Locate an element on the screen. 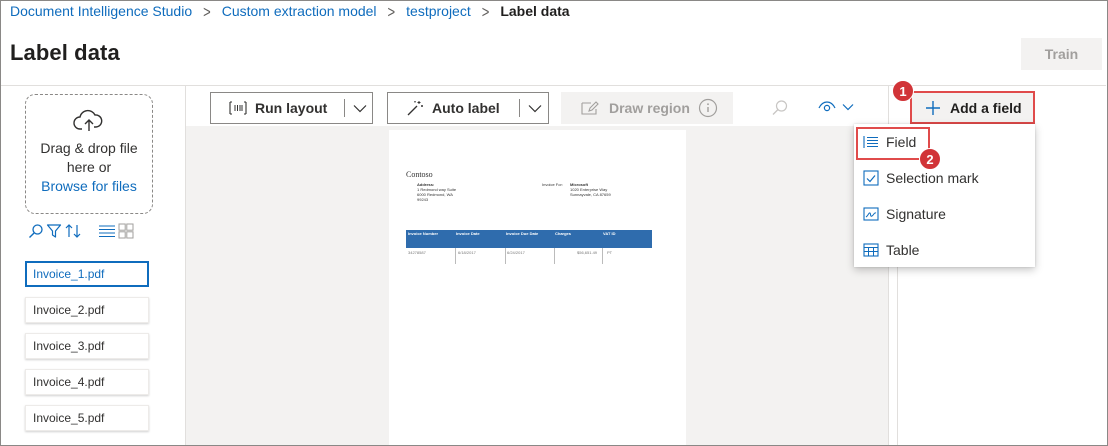  checkbox-icon is located at coordinates (871, 178).